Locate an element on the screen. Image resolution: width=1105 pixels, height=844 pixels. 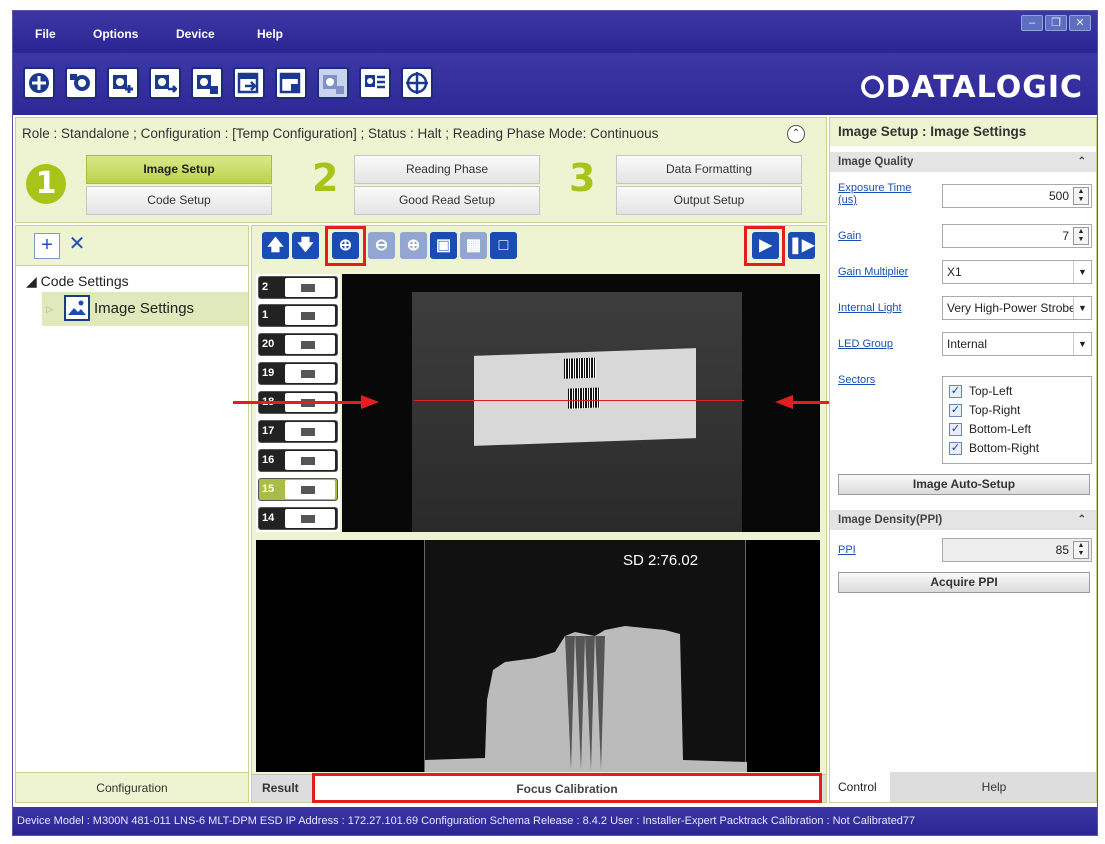
right-tabs: Control Help is located at coordinates (963, 787).